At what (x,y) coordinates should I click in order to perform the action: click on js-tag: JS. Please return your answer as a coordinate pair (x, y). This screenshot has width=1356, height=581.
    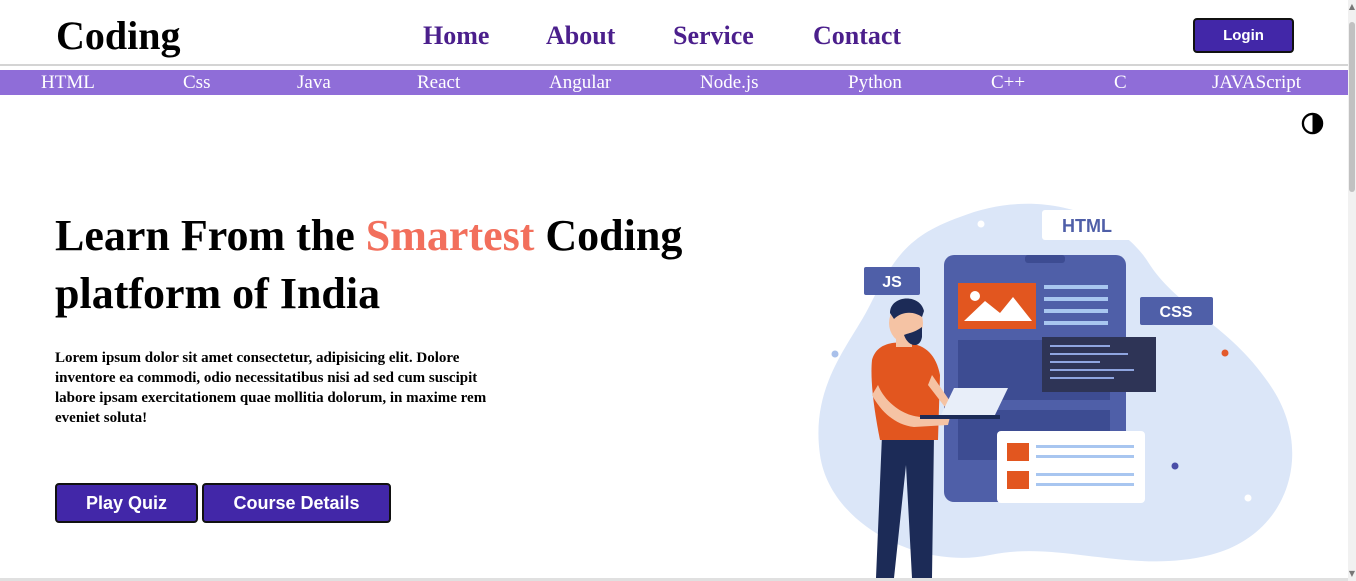
    Looking at the image, I should click on (892, 282).